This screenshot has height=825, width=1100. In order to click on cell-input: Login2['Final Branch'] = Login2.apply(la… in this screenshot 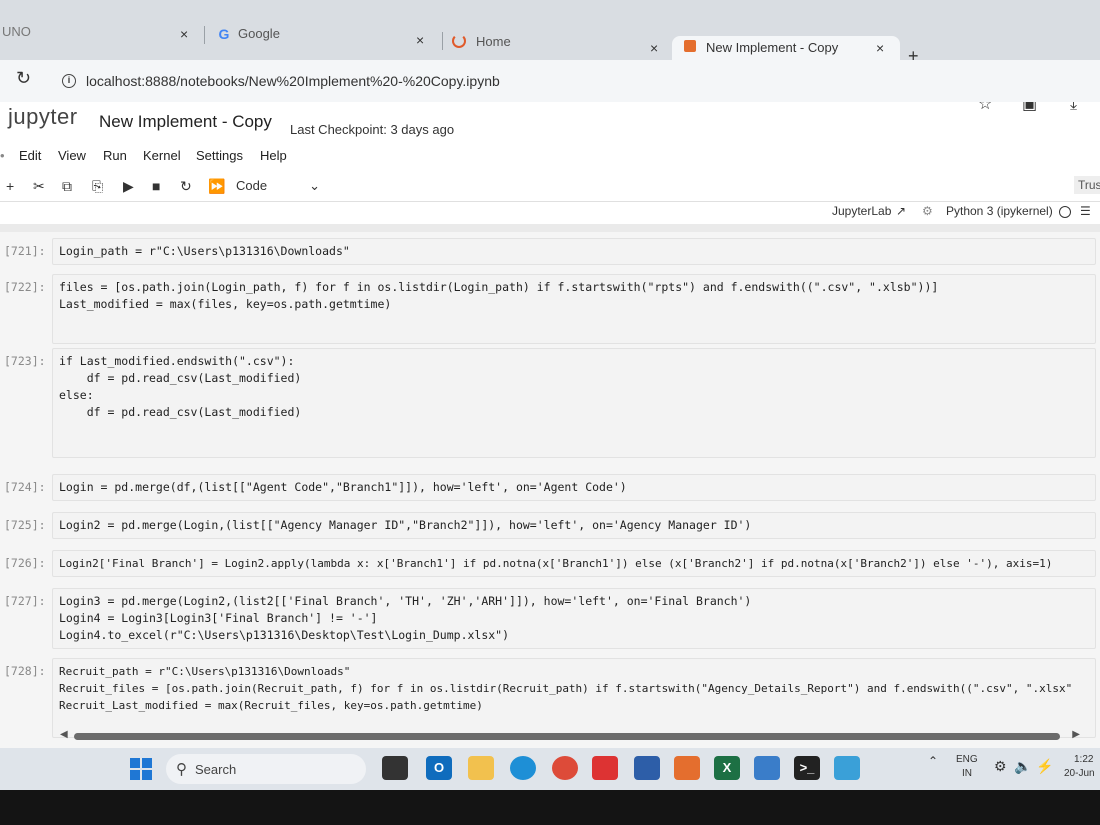, I will do `click(574, 563)`.